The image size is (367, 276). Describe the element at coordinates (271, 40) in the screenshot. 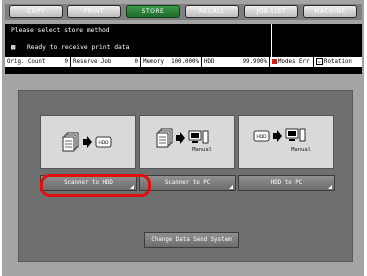

I see `status-divider` at that location.